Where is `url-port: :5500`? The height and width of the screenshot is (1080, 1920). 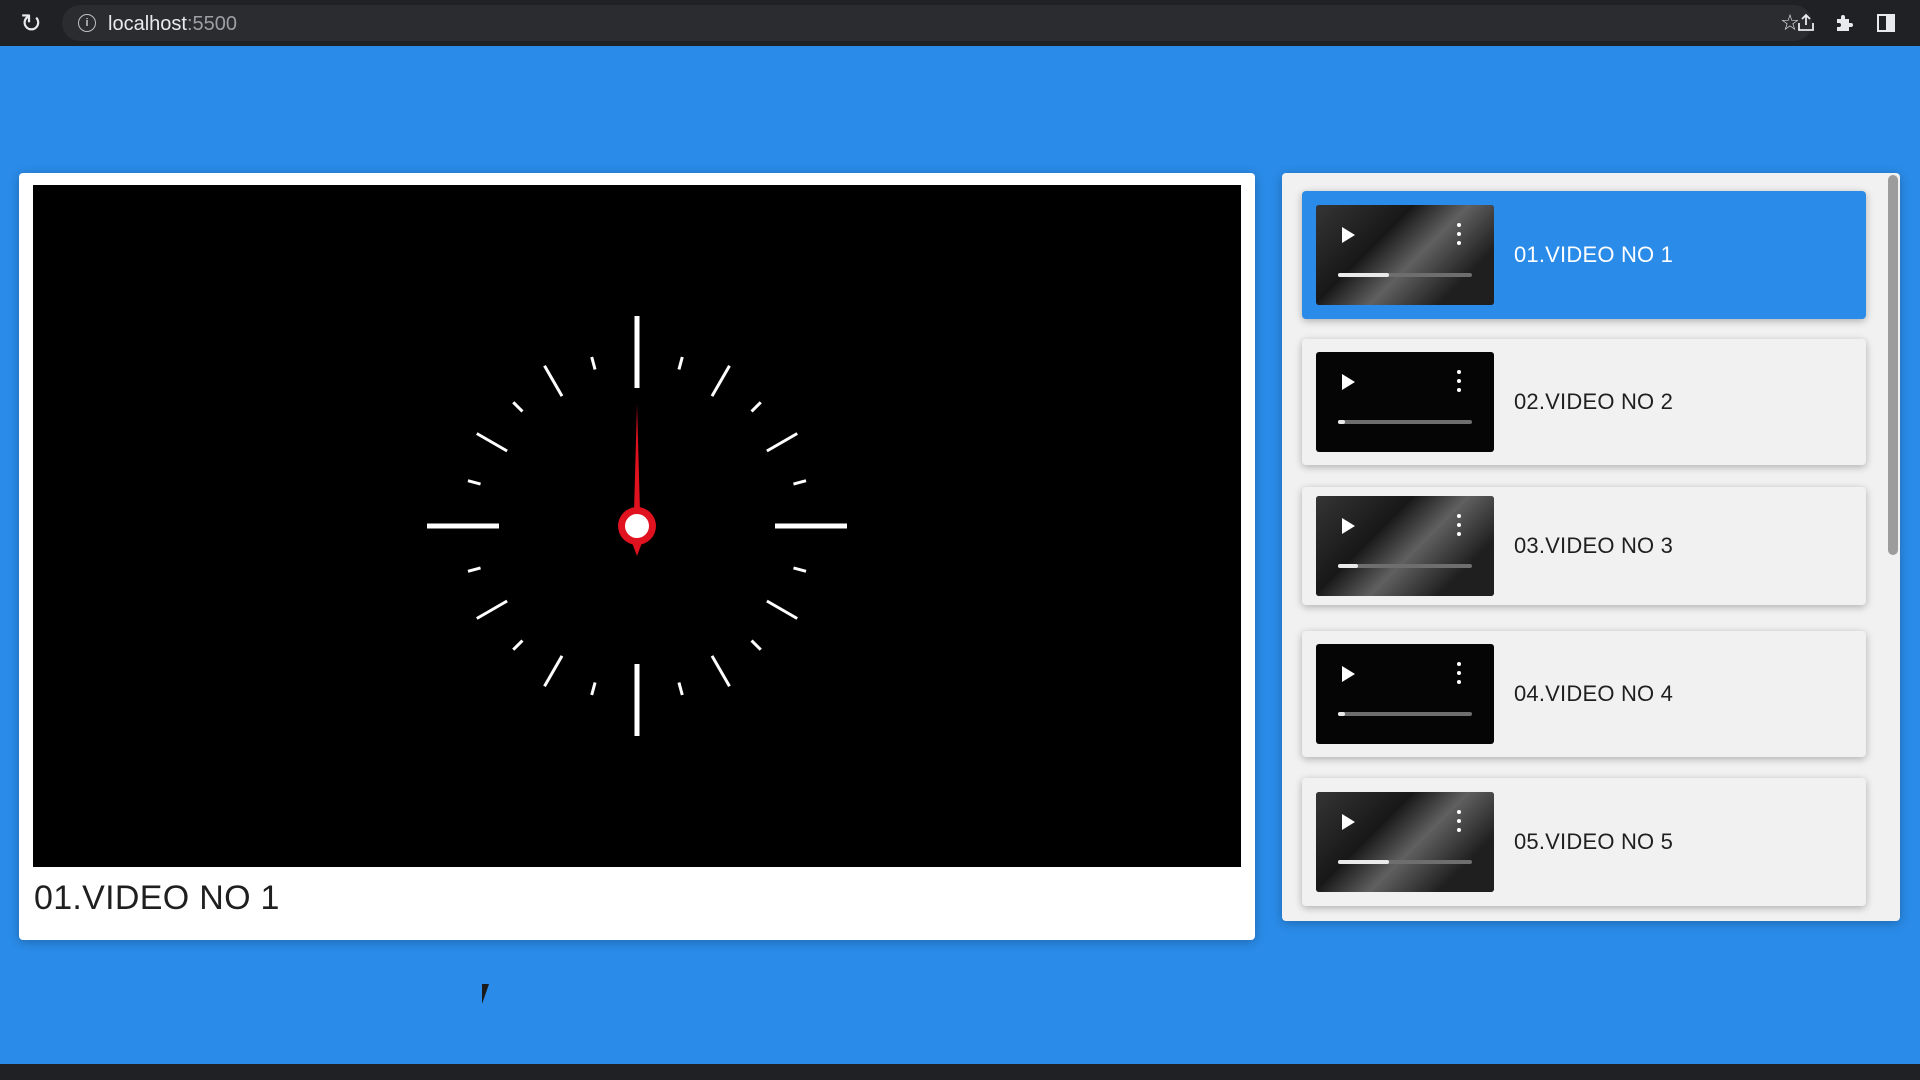
url-port: :5500 is located at coordinates (211, 24).